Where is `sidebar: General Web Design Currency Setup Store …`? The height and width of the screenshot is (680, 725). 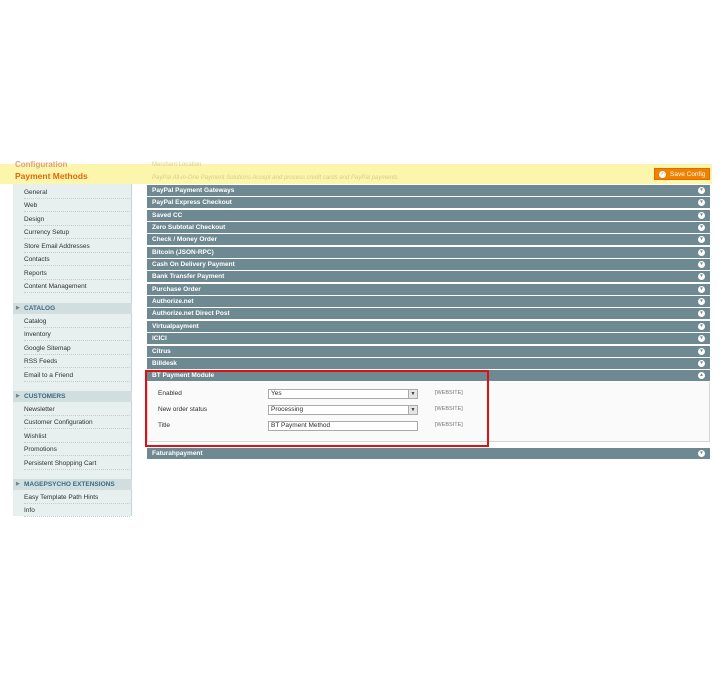 sidebar: General Web Design Currency Setup Store … is located at coordinates (72, 350).